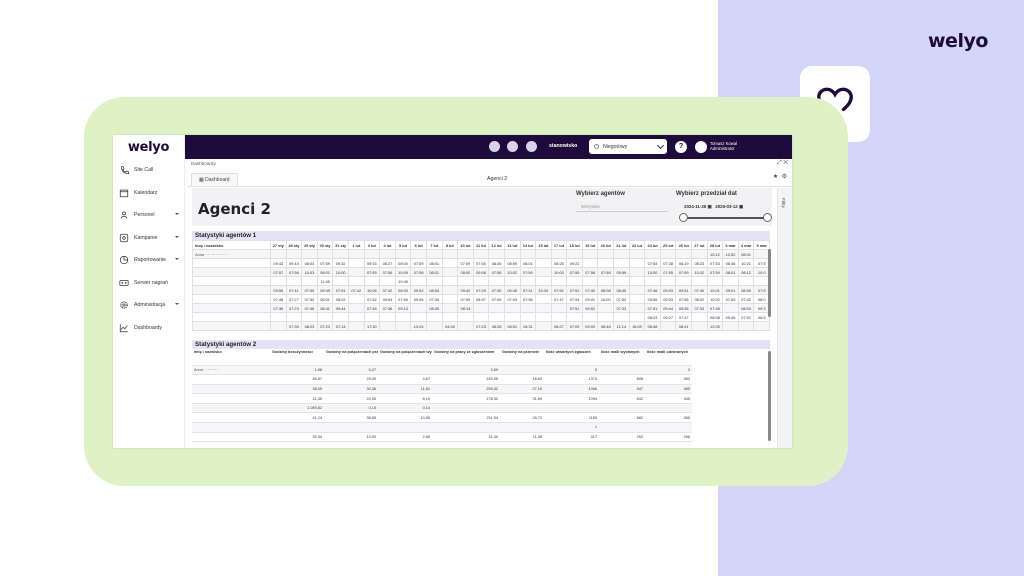  I want to click on column-header: 4 lut, so click(387, 245).